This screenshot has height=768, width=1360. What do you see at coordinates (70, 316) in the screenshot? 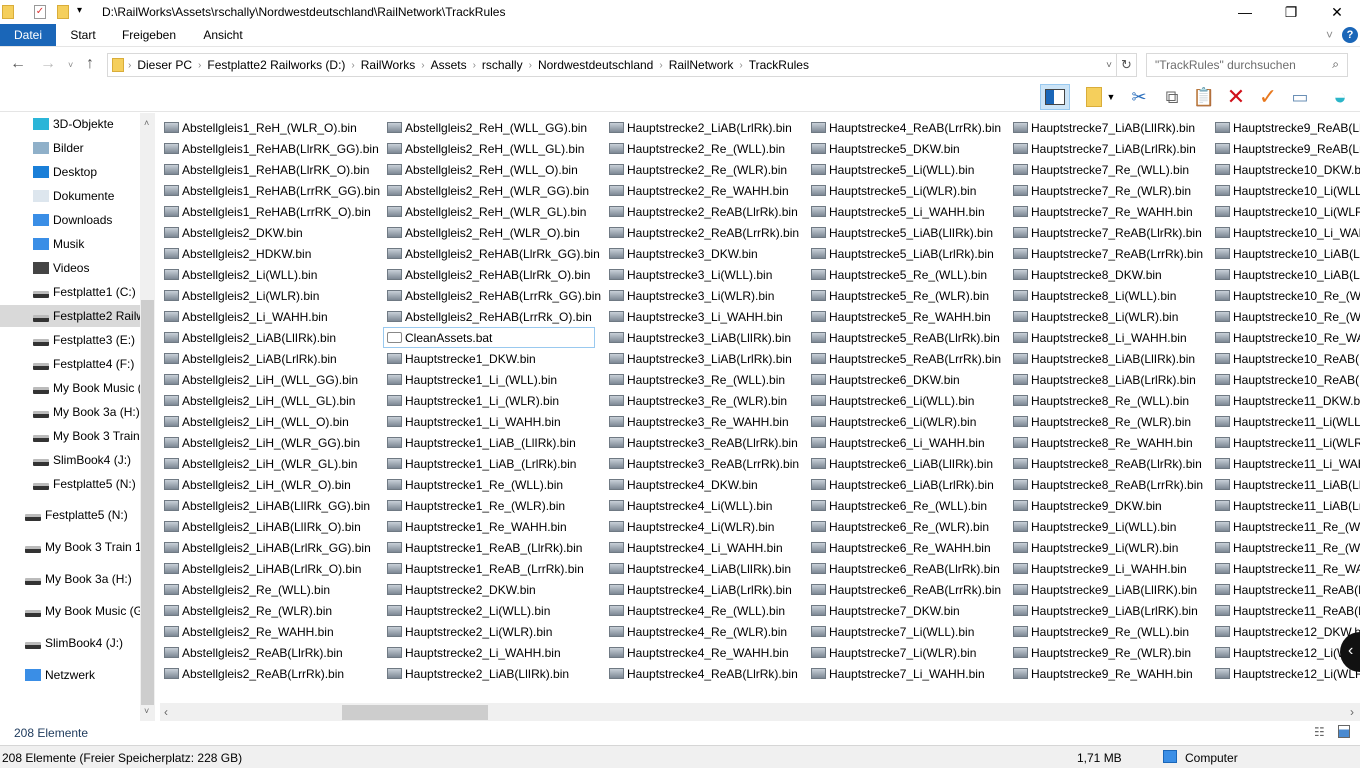
I see `nav-item: Festplatte2 Railworks (D:)` at bounding box center [70, 316].